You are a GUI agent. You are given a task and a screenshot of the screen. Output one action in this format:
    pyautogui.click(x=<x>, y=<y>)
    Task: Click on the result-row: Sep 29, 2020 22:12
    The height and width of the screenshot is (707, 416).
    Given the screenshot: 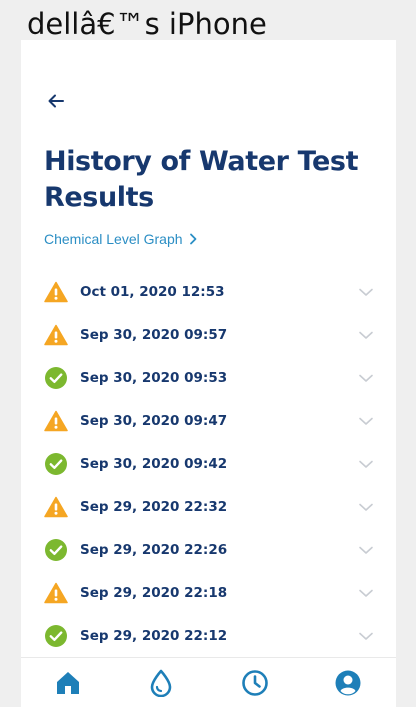 What is the action you would take?
    pyautogui.click(x=208, y=635)
    